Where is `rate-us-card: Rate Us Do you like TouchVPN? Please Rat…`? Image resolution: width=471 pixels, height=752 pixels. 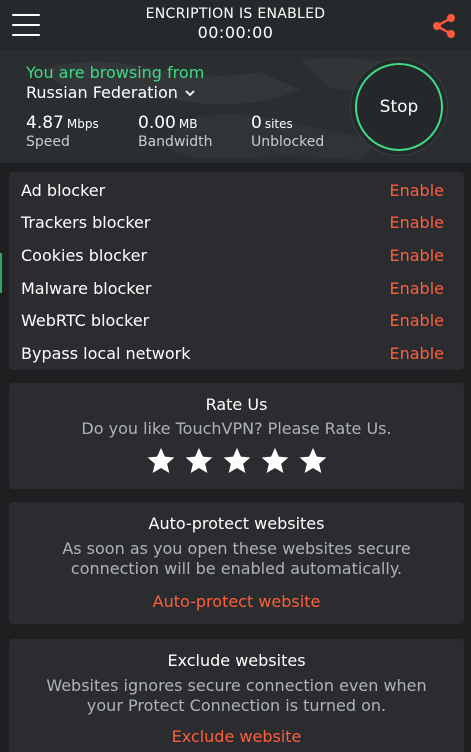 rate-us-card: Rate Us Do you like TouchVPN? Please Rat… is located at coordinates (236, 436).